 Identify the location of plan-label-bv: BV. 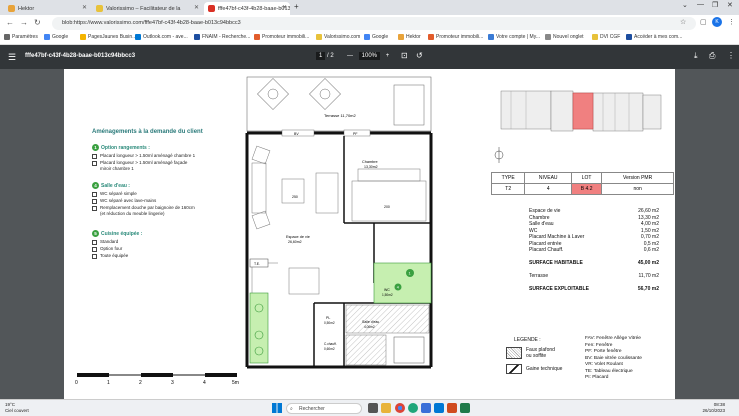
(296, 134).